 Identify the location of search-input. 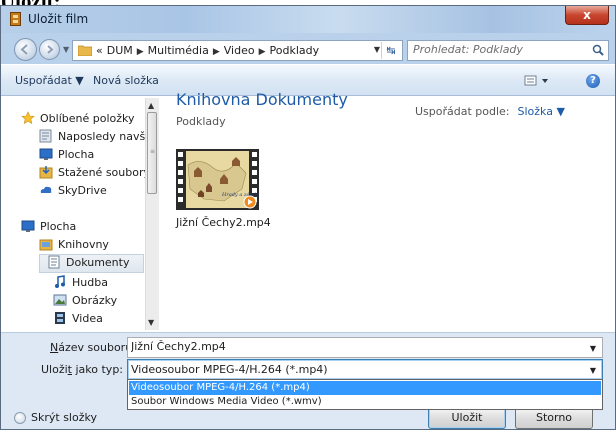
(495, 49).